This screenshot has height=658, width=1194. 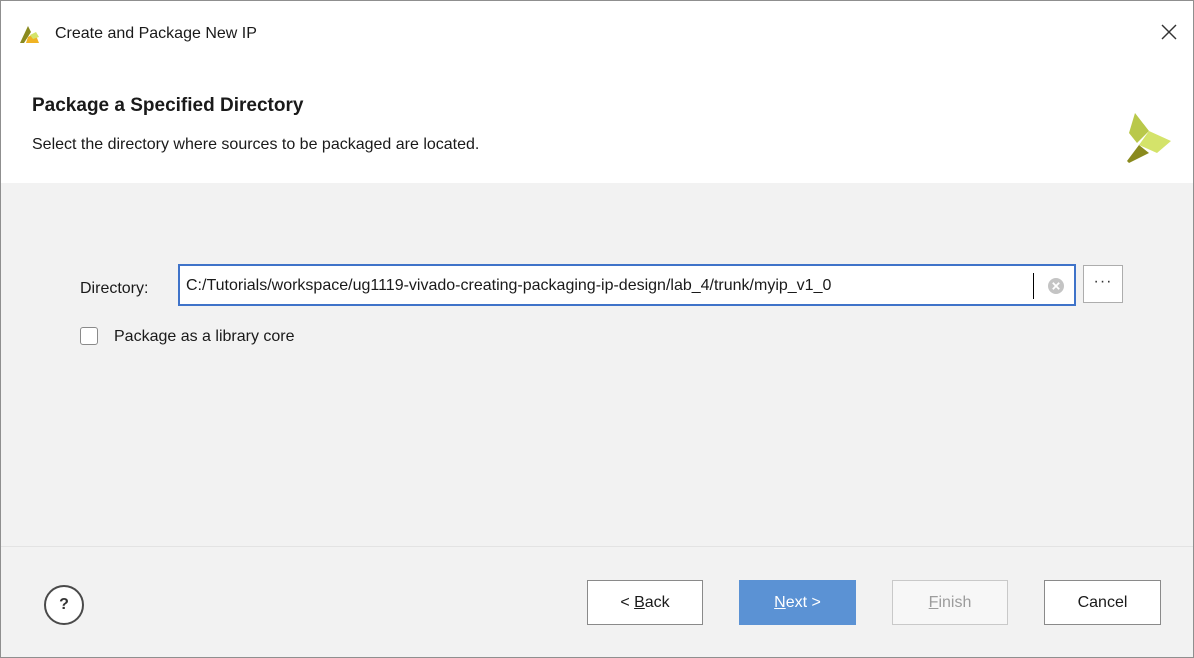 I want to click on browse-button-label: ···, so click(x=1103, y=281).